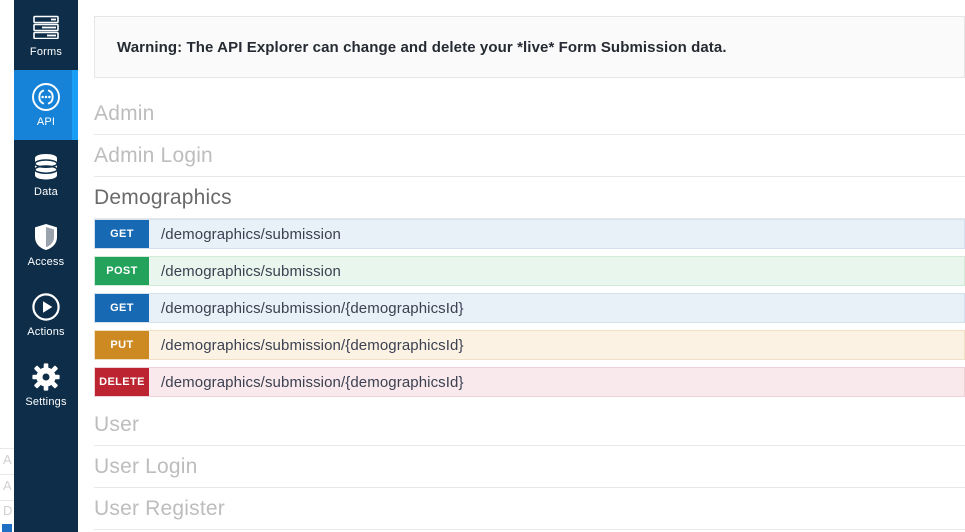  What do you see at coordinates (529, 467) in the screenshot?
I see `section-header-user-login: User Login` at bounding box center [529, 467].